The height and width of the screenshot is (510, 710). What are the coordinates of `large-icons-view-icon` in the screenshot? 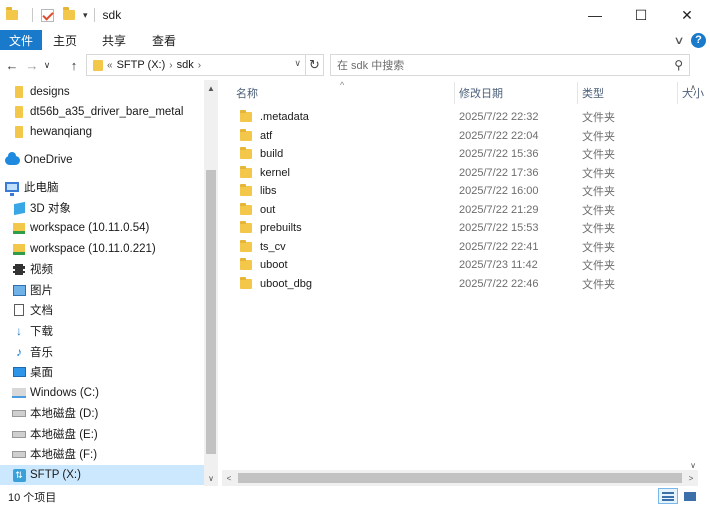 It's located at (690, 496).